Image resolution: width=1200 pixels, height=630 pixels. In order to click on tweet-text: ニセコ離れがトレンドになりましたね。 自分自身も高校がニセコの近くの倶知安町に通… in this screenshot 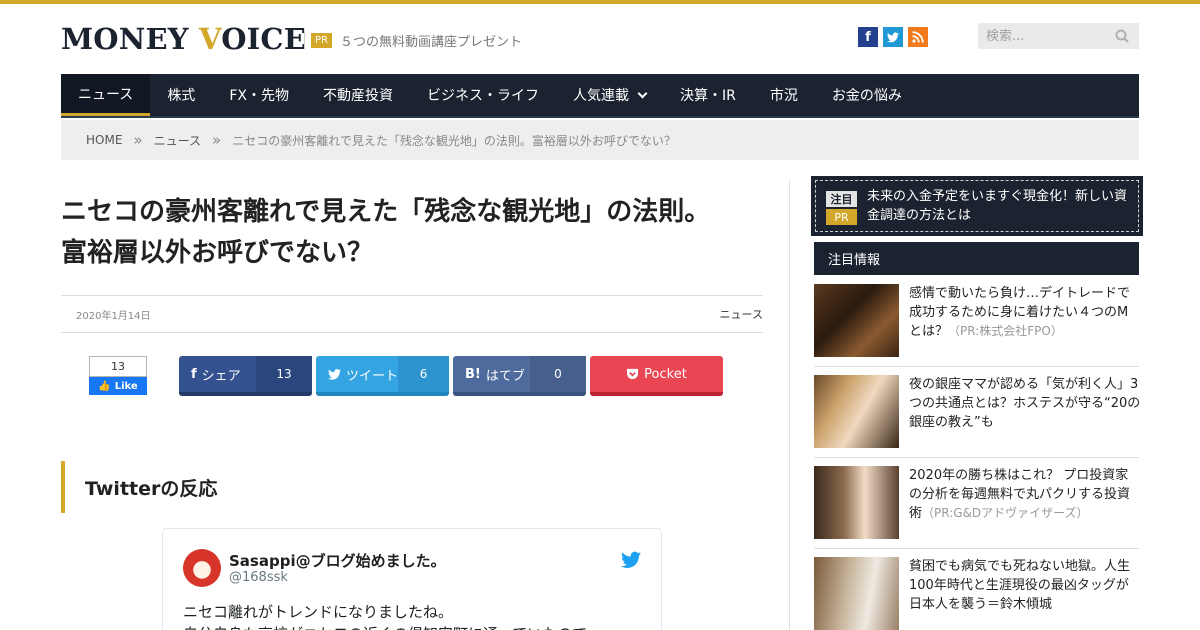, I will do `click(385, 616)`.